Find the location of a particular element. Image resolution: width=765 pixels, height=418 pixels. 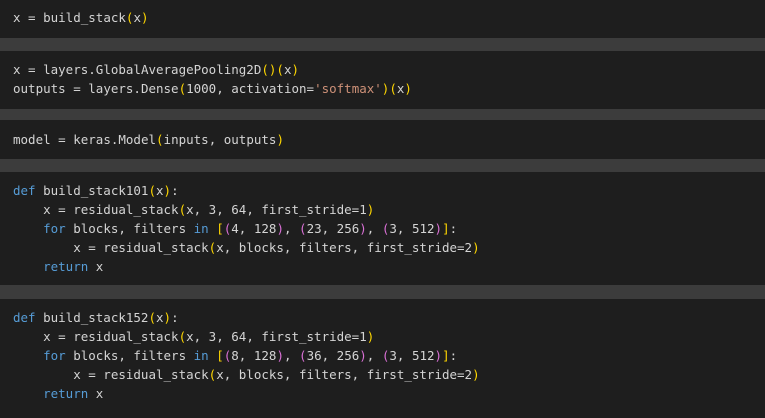

code-token: 23, 256 is located at coordinates (333, 228).